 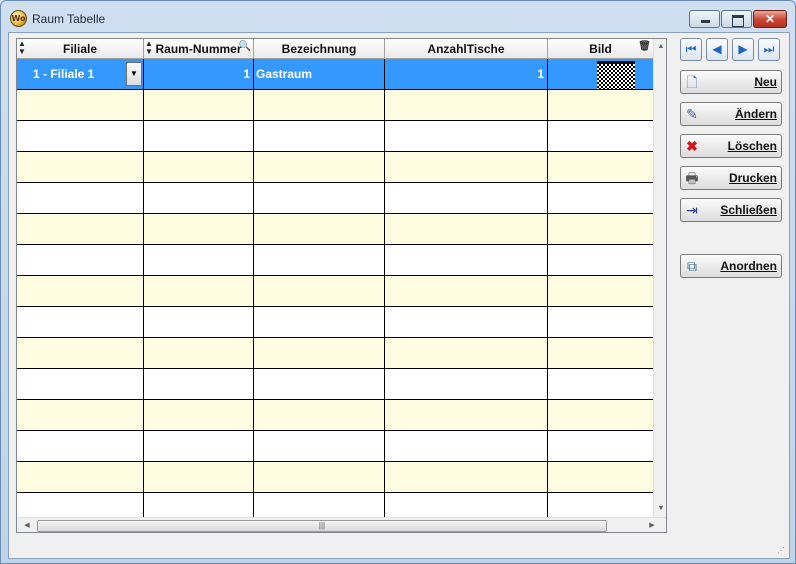 I want to click on scroll-down-arrow-icon: ▼, so click(x=660, y=509).